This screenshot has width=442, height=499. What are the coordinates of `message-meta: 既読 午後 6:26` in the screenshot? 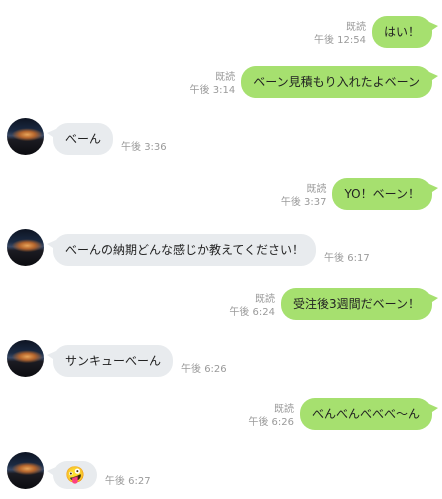 It's located at (271, 416).